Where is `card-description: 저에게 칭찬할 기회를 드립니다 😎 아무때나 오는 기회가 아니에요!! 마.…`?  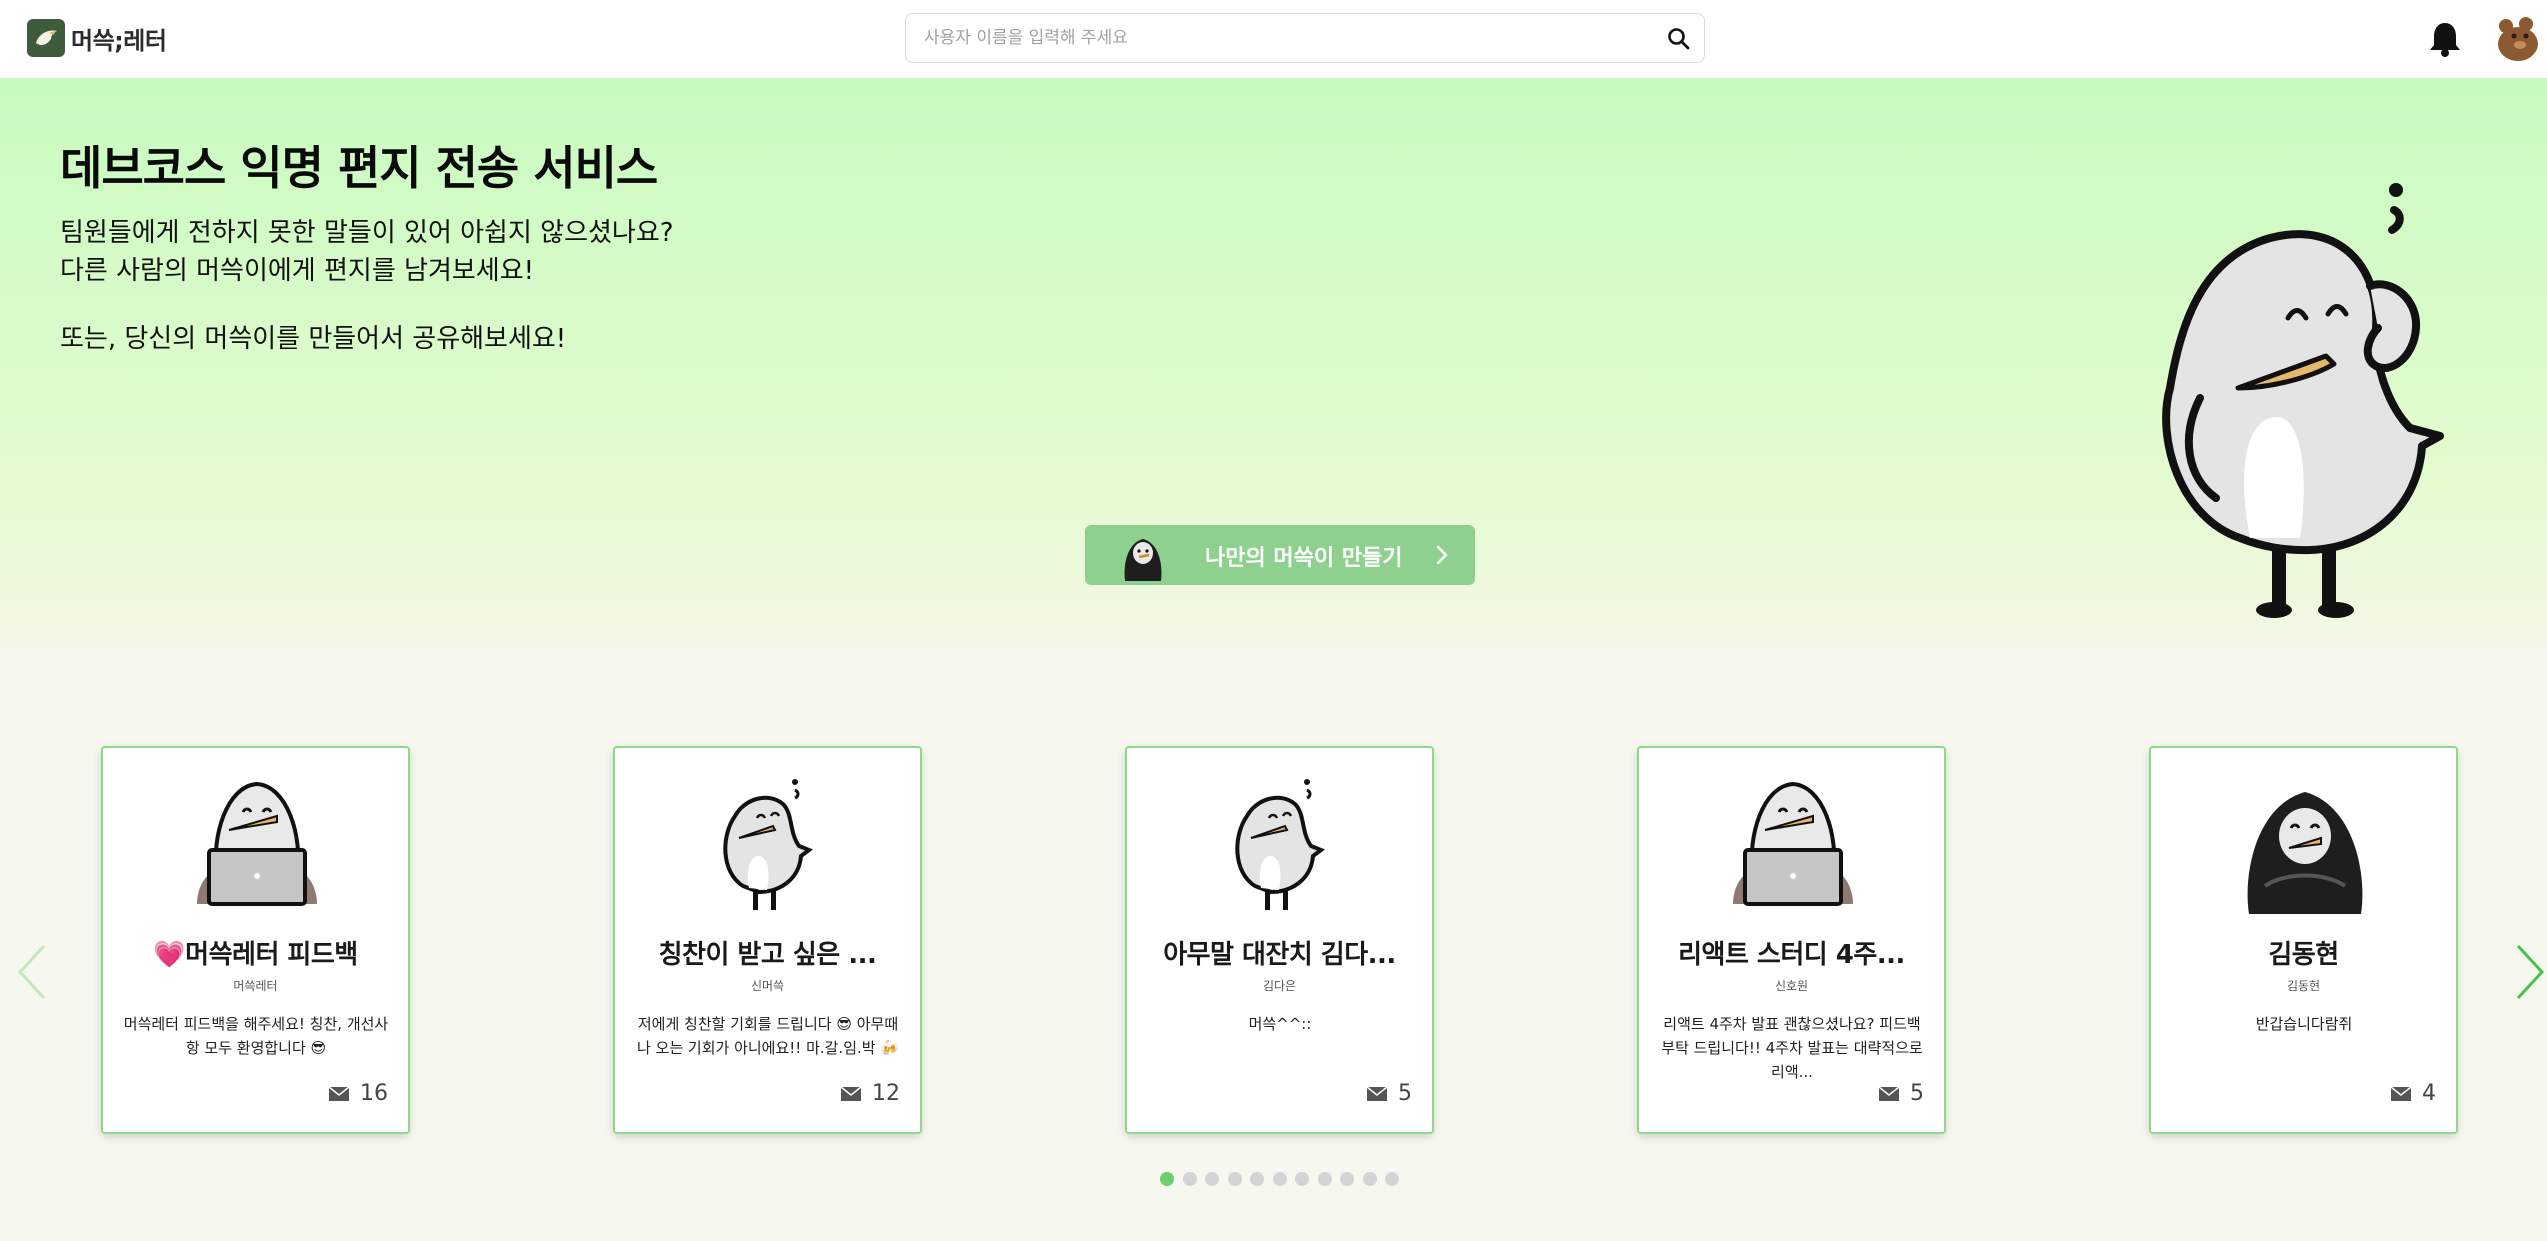 card-description: 저에게 칭찬할 기회를 드립니다 😎 아무때나 오는 기회가 아니에요!! 마.… is located at coordinates (768, 1036).